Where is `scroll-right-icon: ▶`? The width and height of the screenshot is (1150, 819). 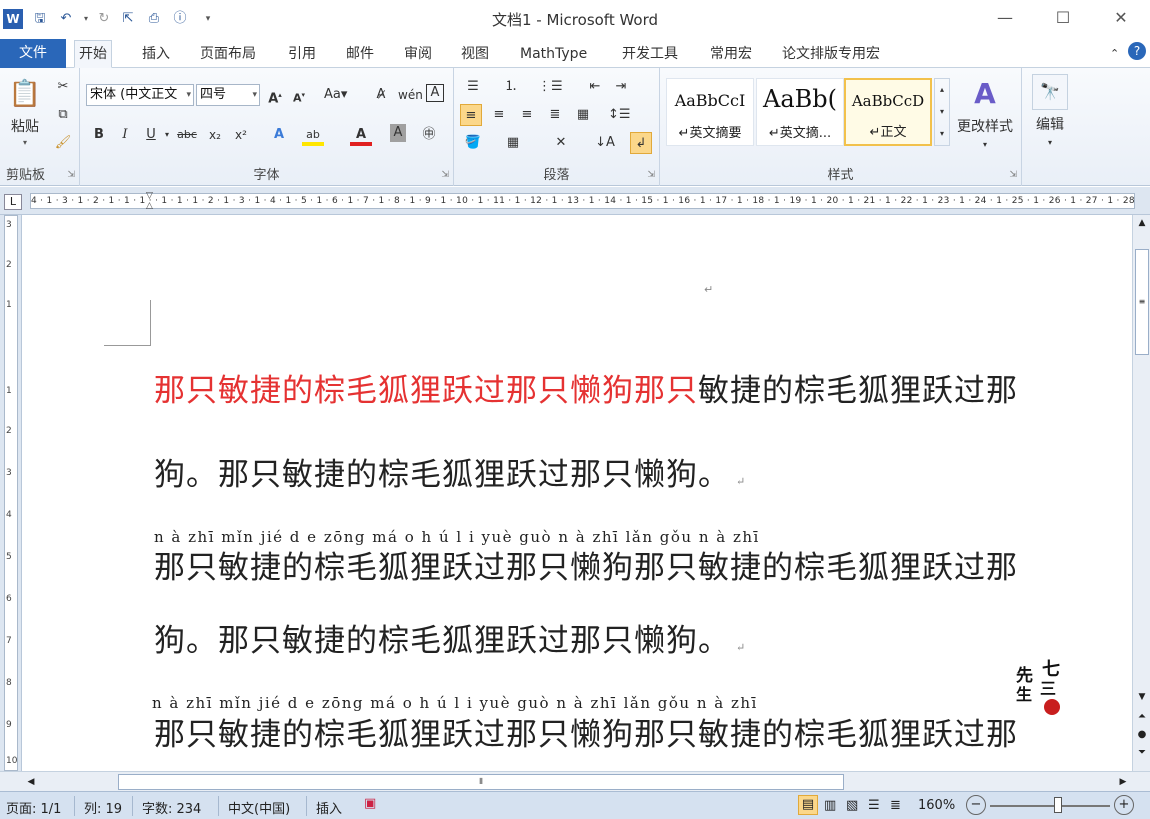 scroll-right-icon: ▶ is located at coordinates (1123, 782).